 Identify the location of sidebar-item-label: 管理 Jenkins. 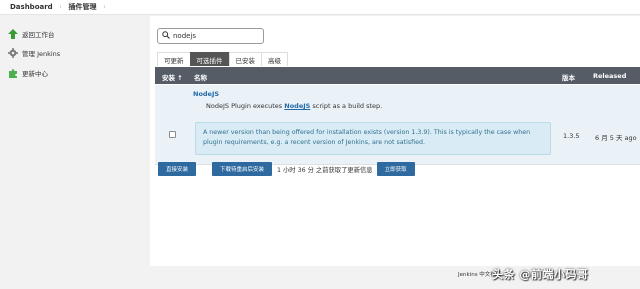
(41, 54).